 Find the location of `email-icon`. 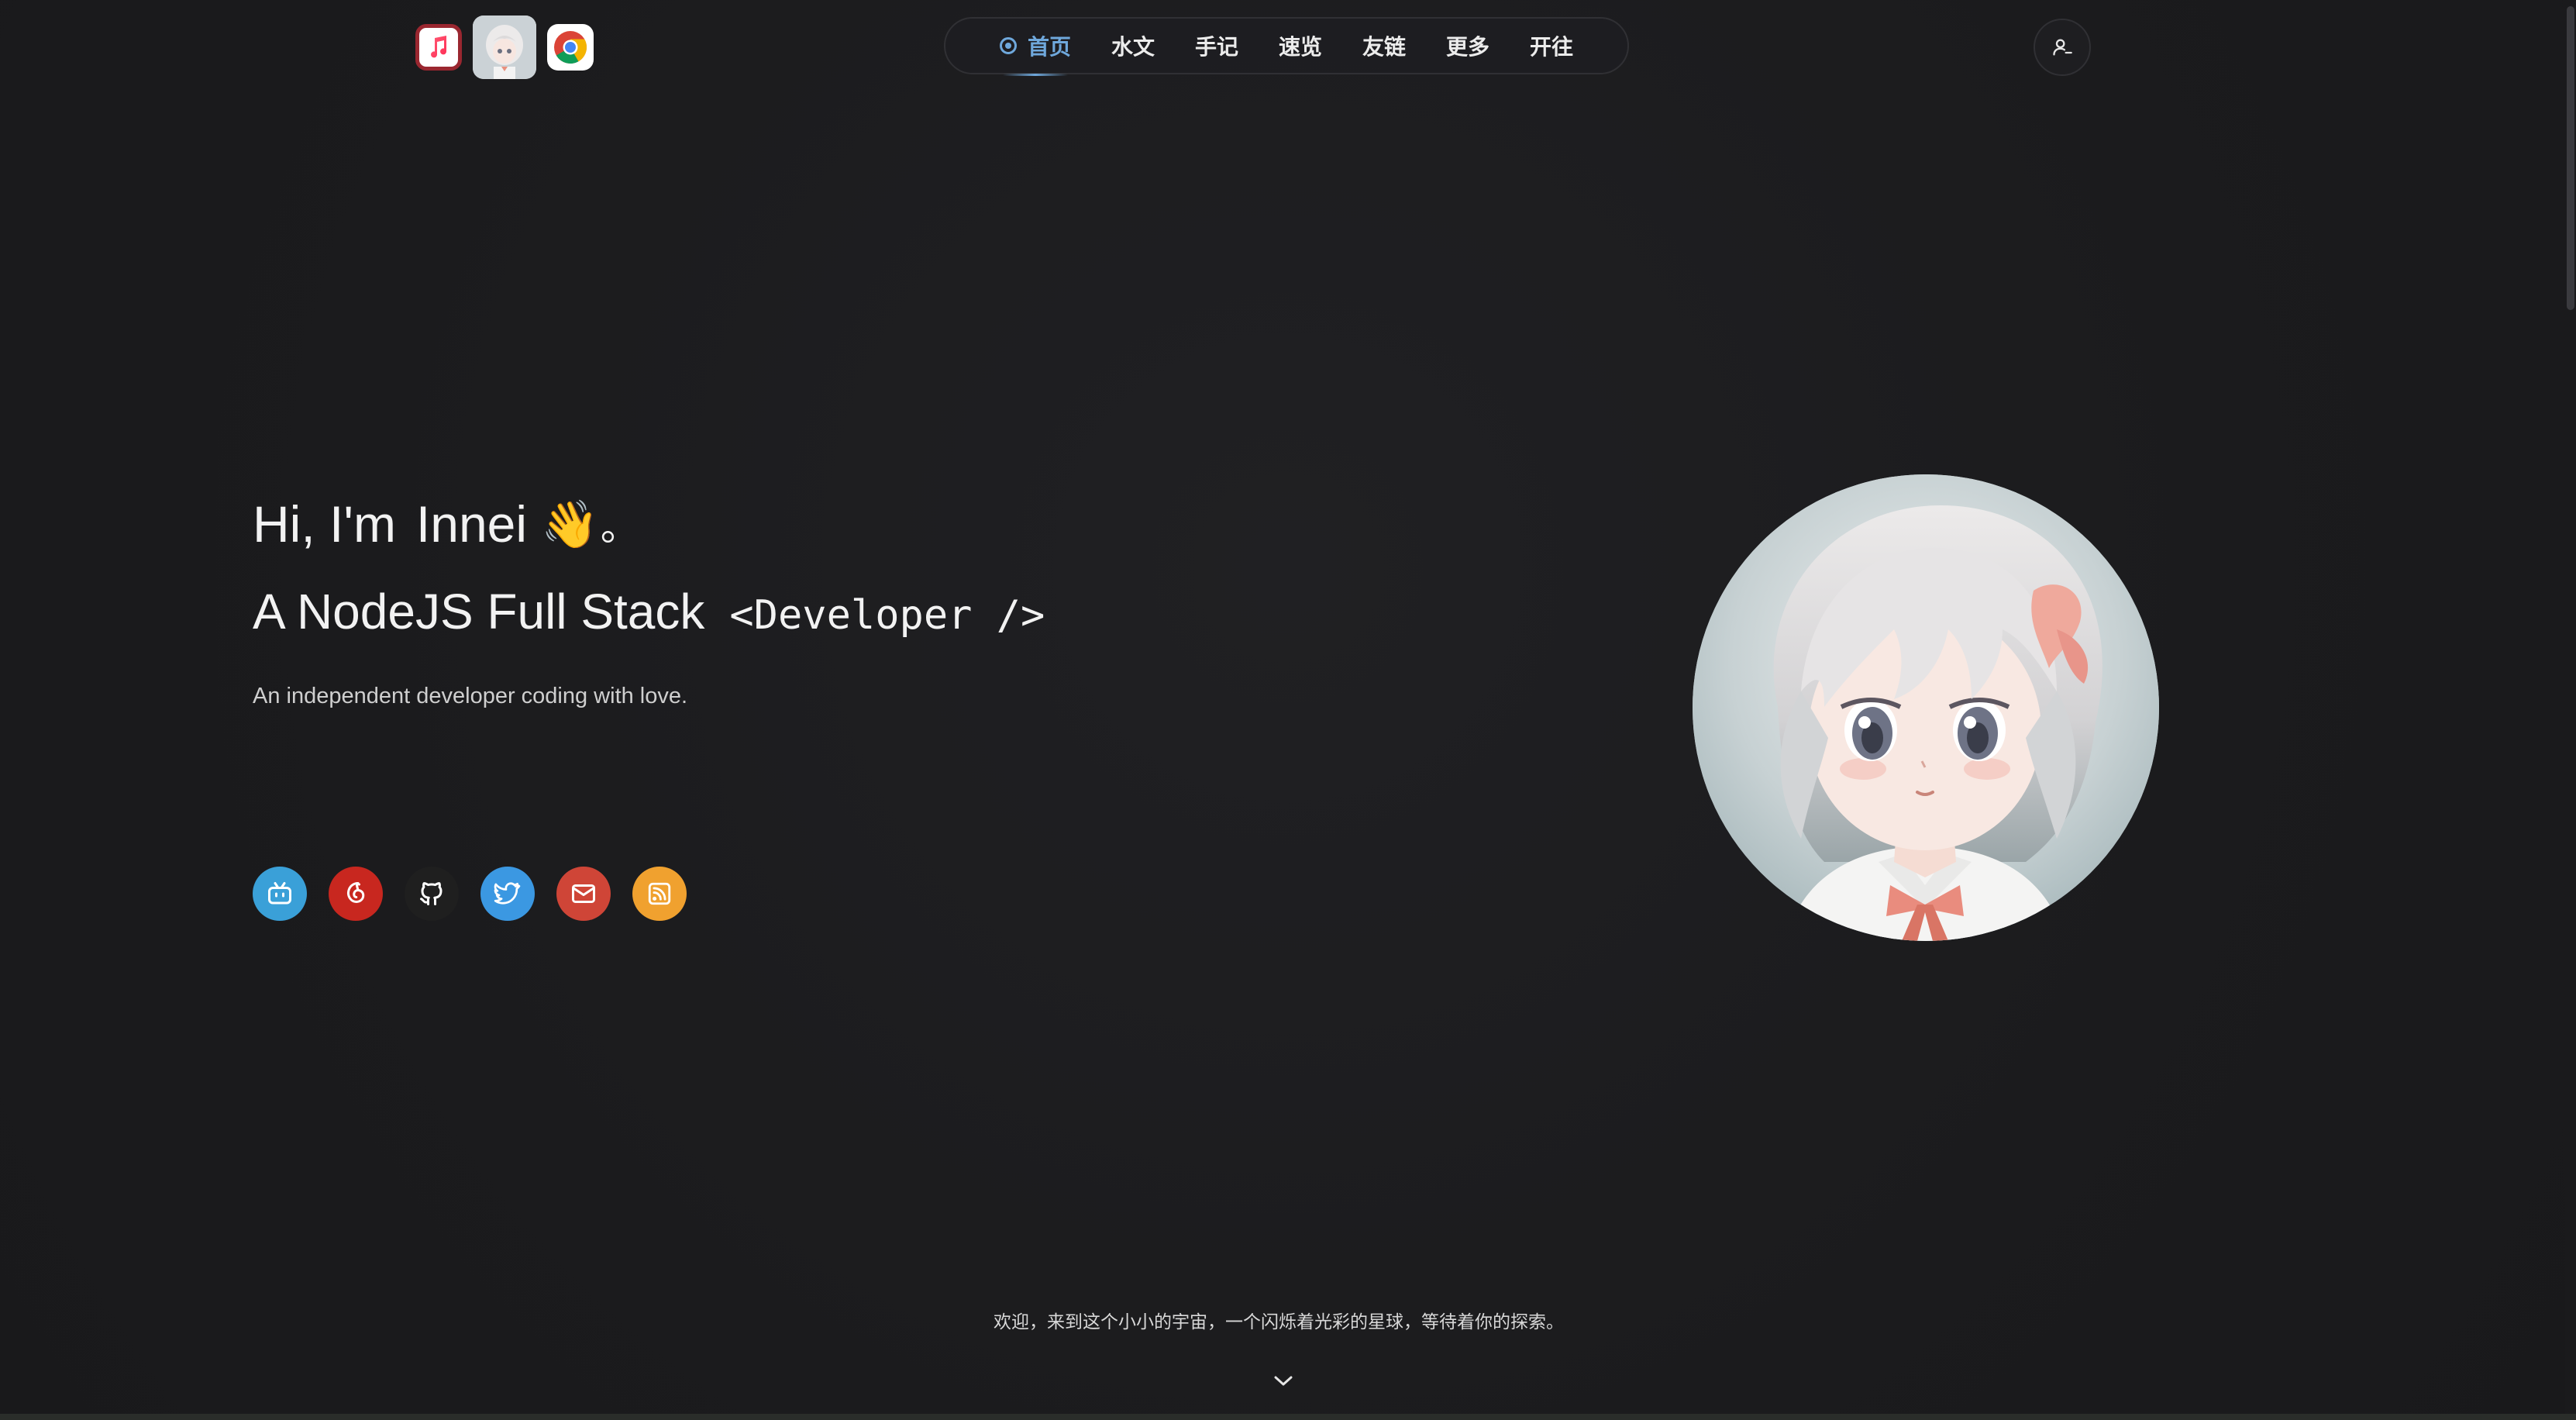

email-icon is located at coordinates (583, 894).